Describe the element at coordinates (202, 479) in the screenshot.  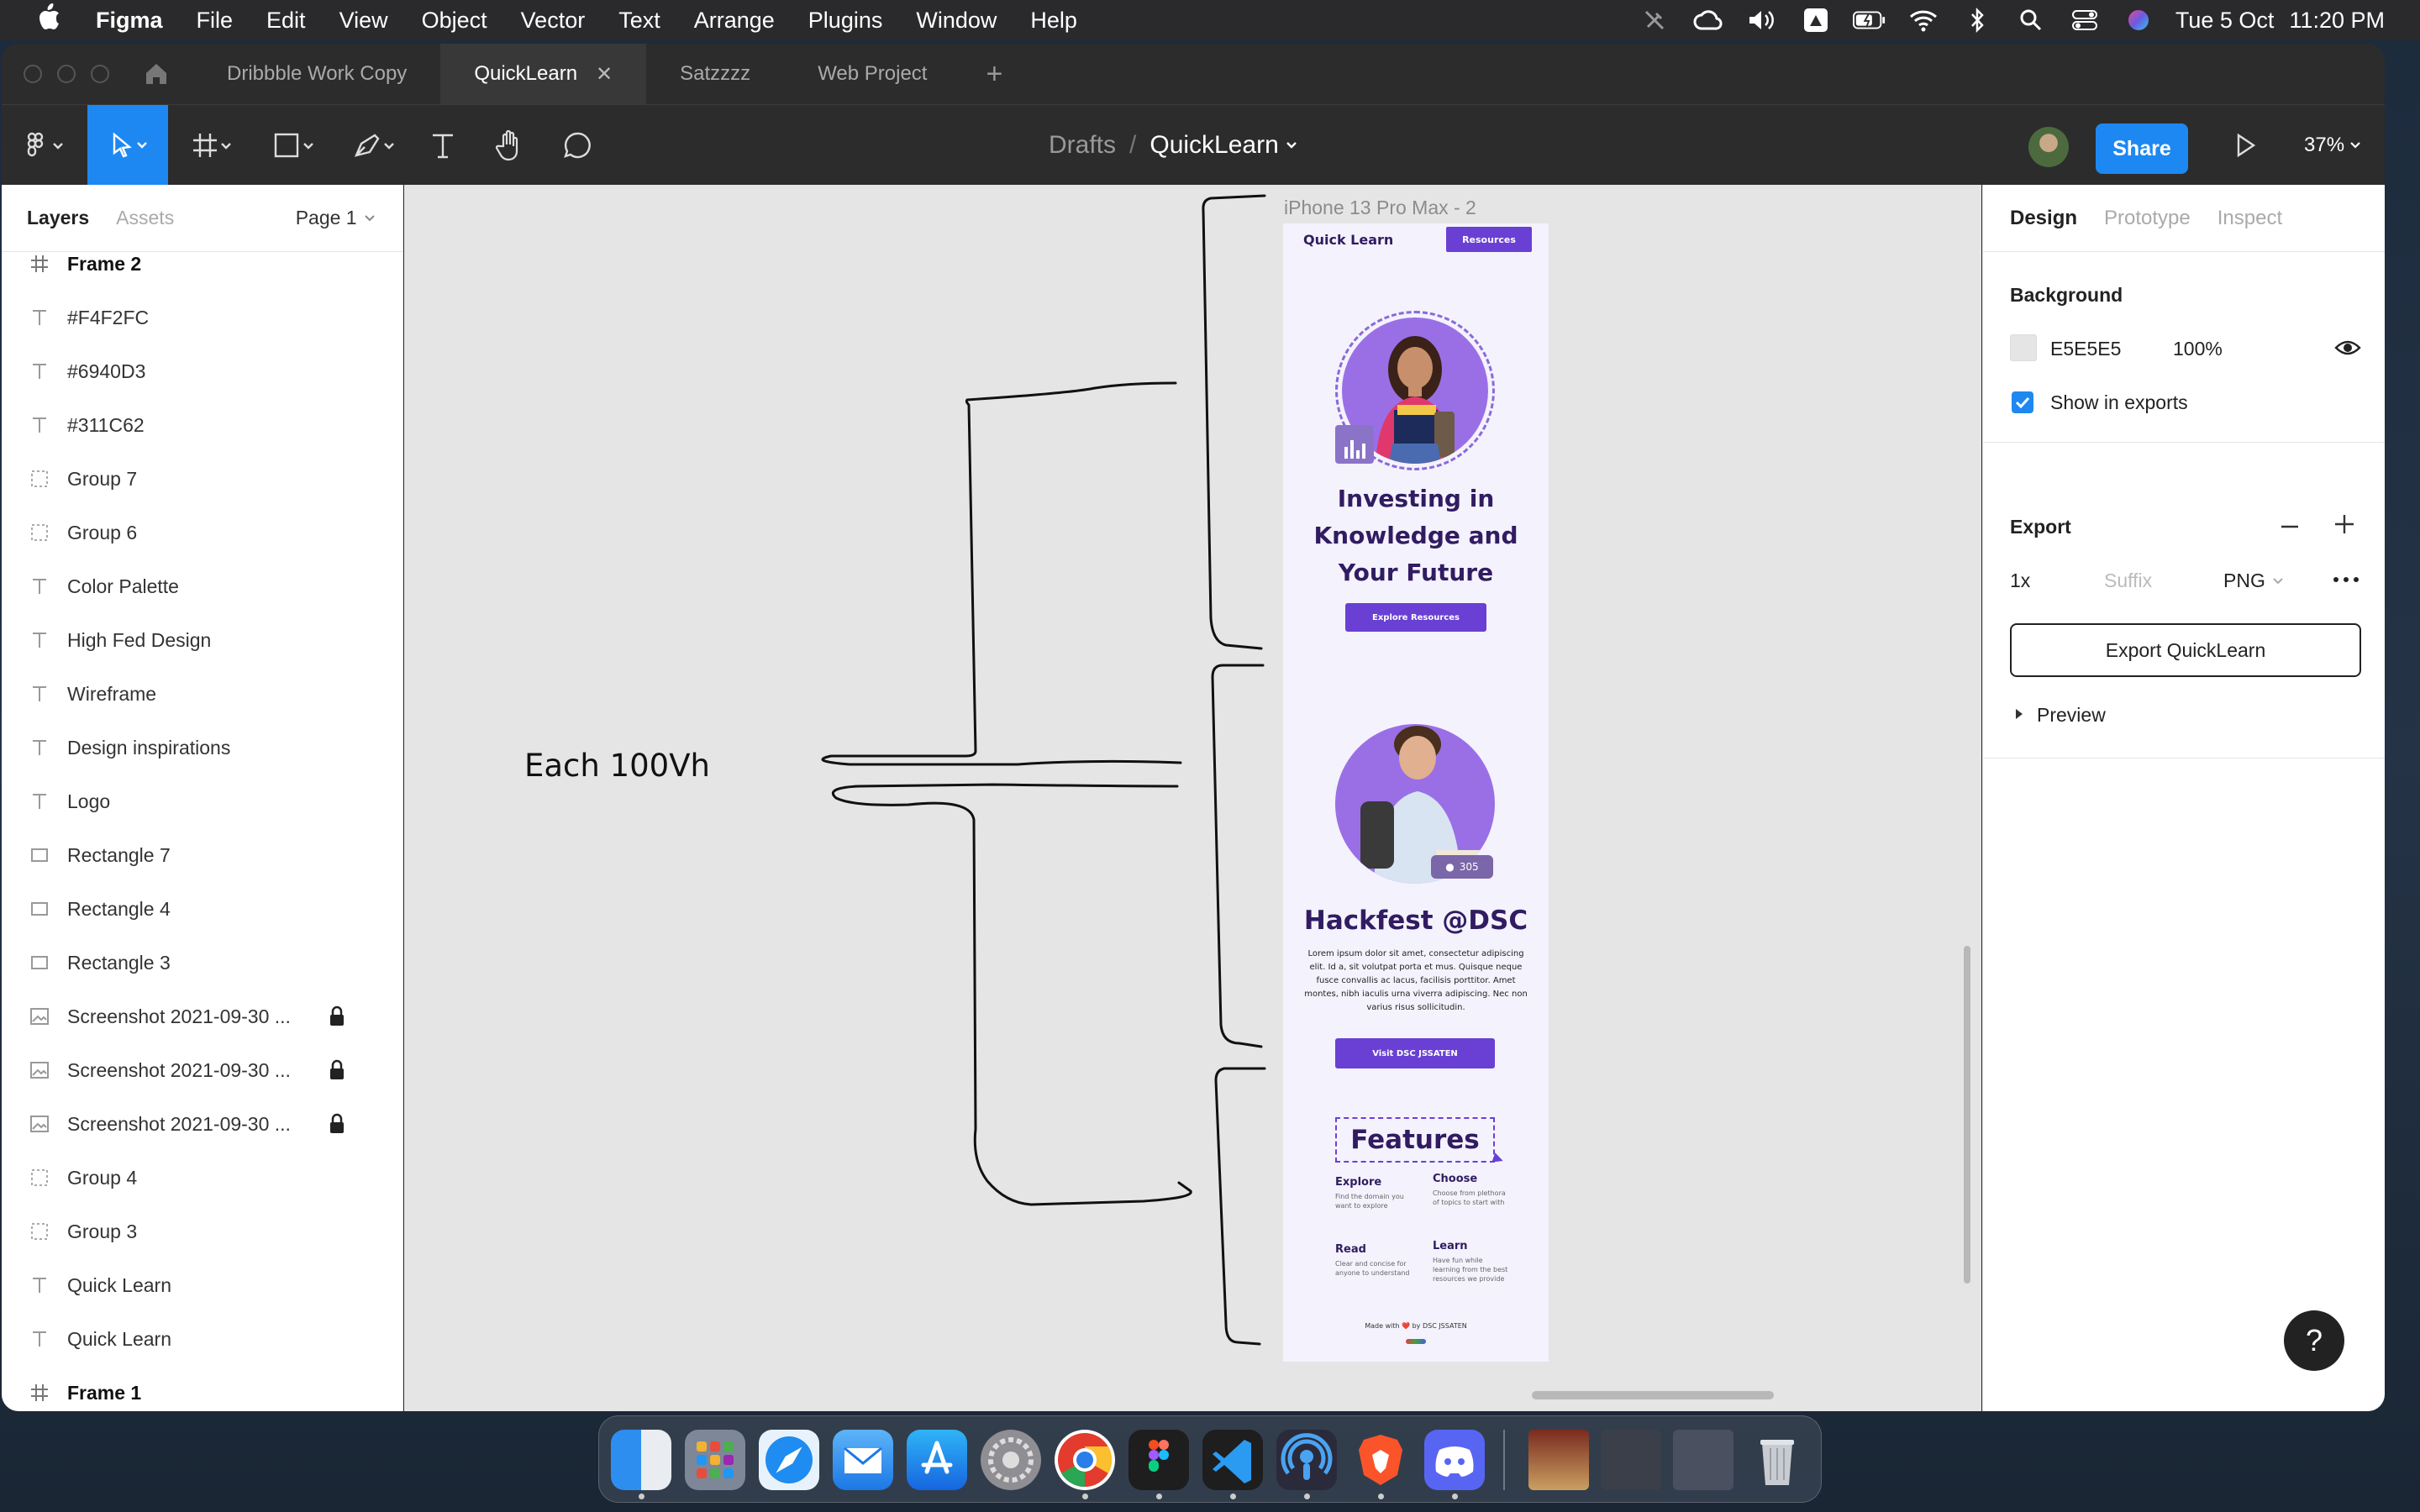
I see `layer-row: Group 7` at that location.